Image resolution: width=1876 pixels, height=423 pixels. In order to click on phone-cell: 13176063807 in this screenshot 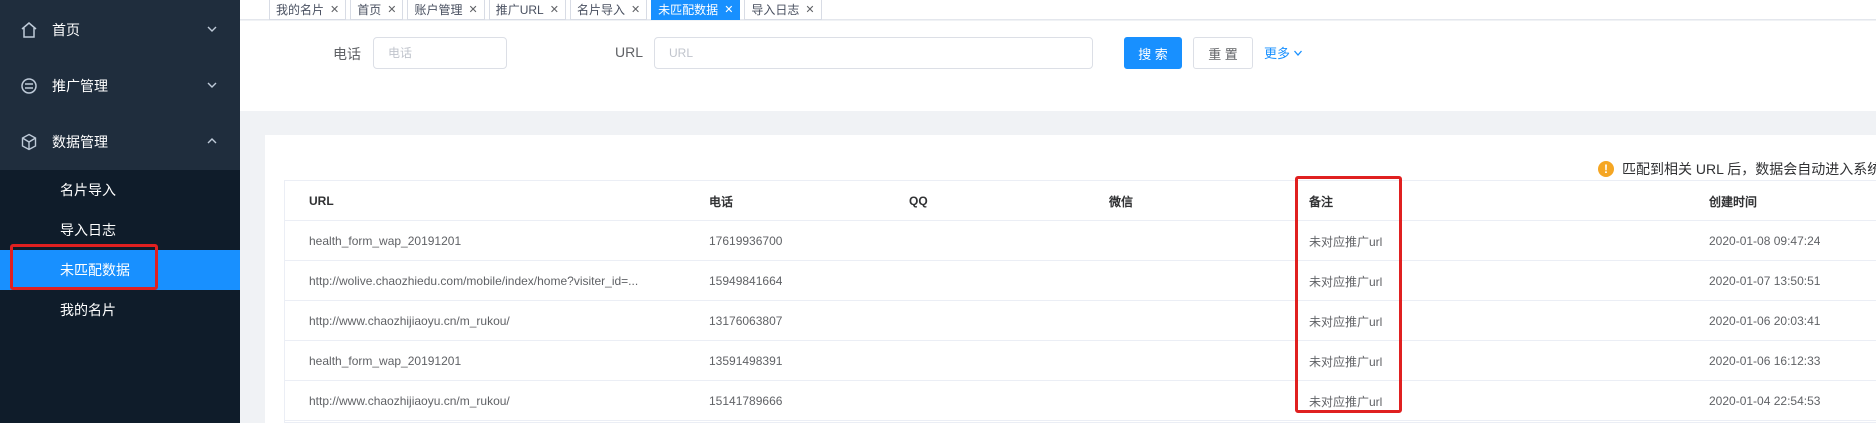, I will do `click(746, 321)`.